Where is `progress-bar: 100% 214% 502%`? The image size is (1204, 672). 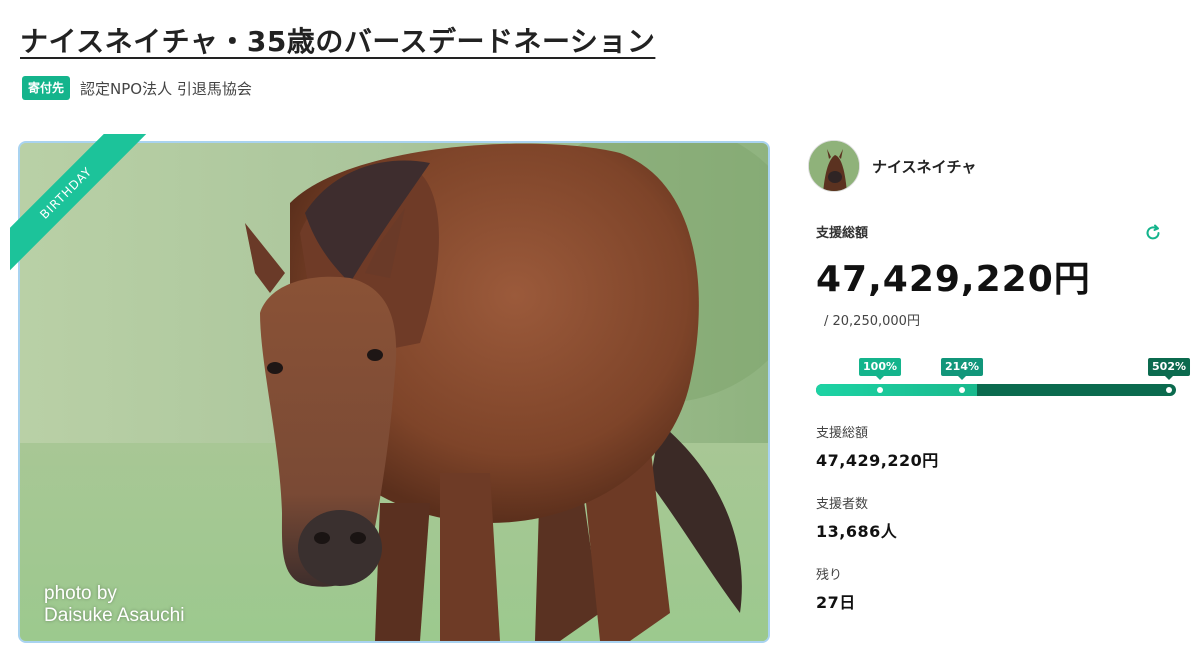 progress-bar: 100% 214% 502% is located at coordinates (1003, 379).